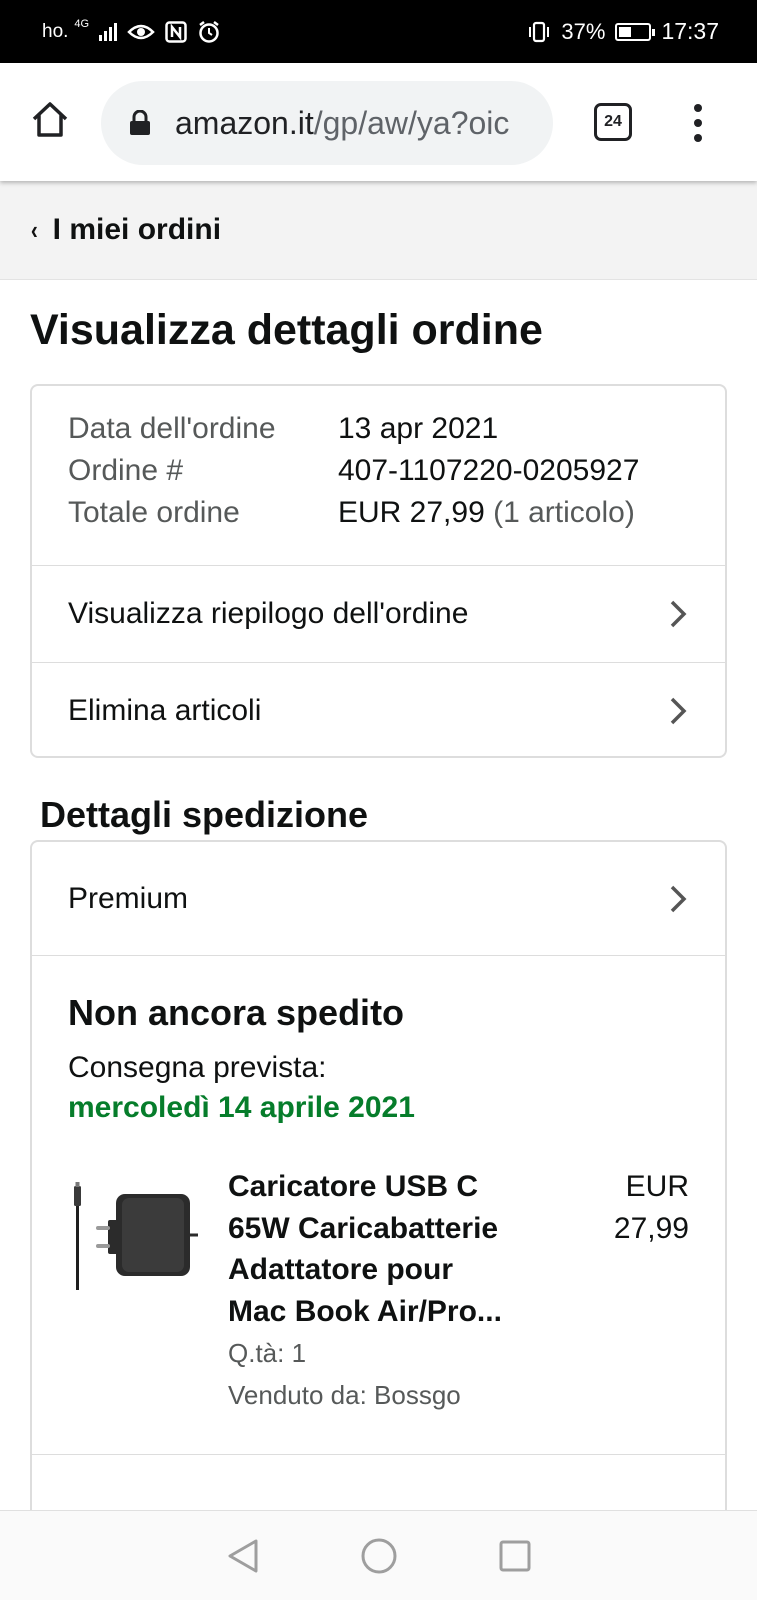  Describe the element at coordinates (286, 330) in the screenshot. I see `page-title: Visualizza dettagli ordine` at that location.